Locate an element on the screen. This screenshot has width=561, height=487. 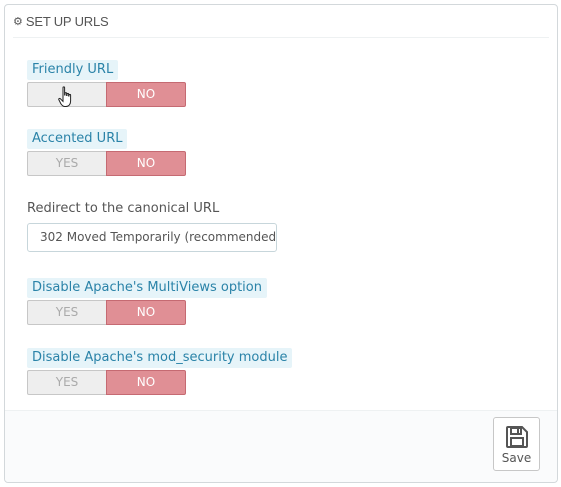
mod-security-label: Disable Apache's mod_security module is located at coordinates (160, 358).